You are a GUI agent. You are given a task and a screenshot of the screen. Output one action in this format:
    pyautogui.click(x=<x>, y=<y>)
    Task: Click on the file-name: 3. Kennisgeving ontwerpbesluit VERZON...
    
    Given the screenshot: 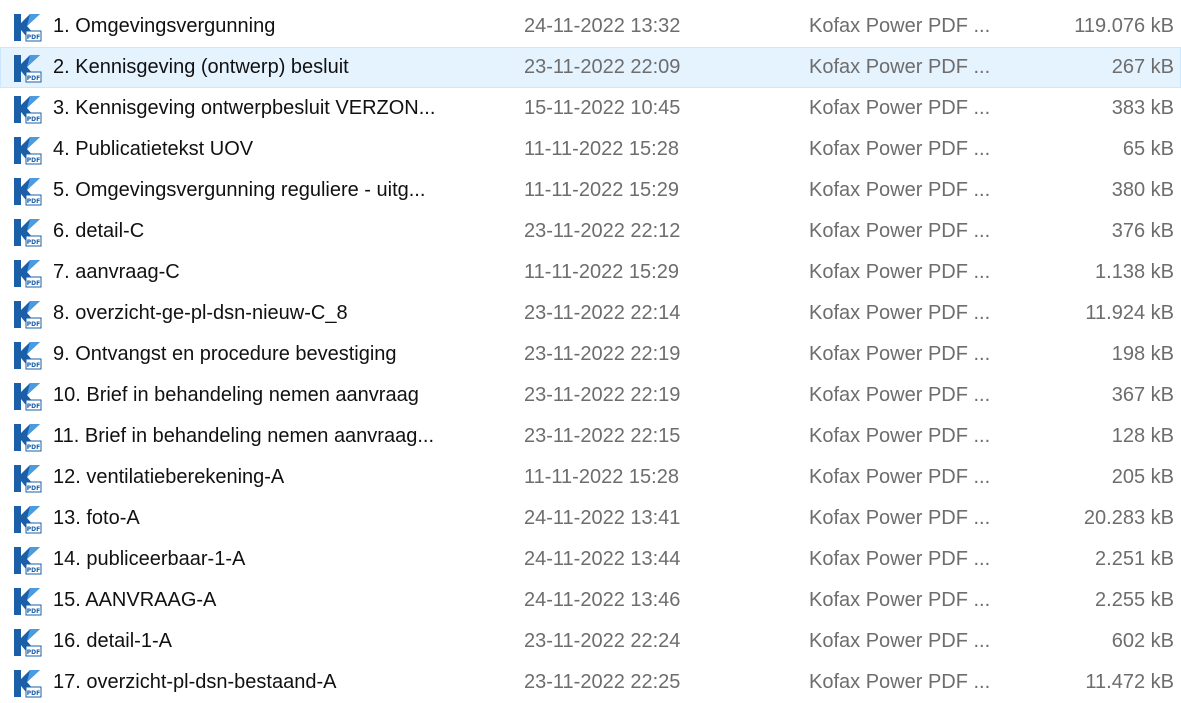 What is the action you would take?
    pyautogui.click(x=244, y=108)
    